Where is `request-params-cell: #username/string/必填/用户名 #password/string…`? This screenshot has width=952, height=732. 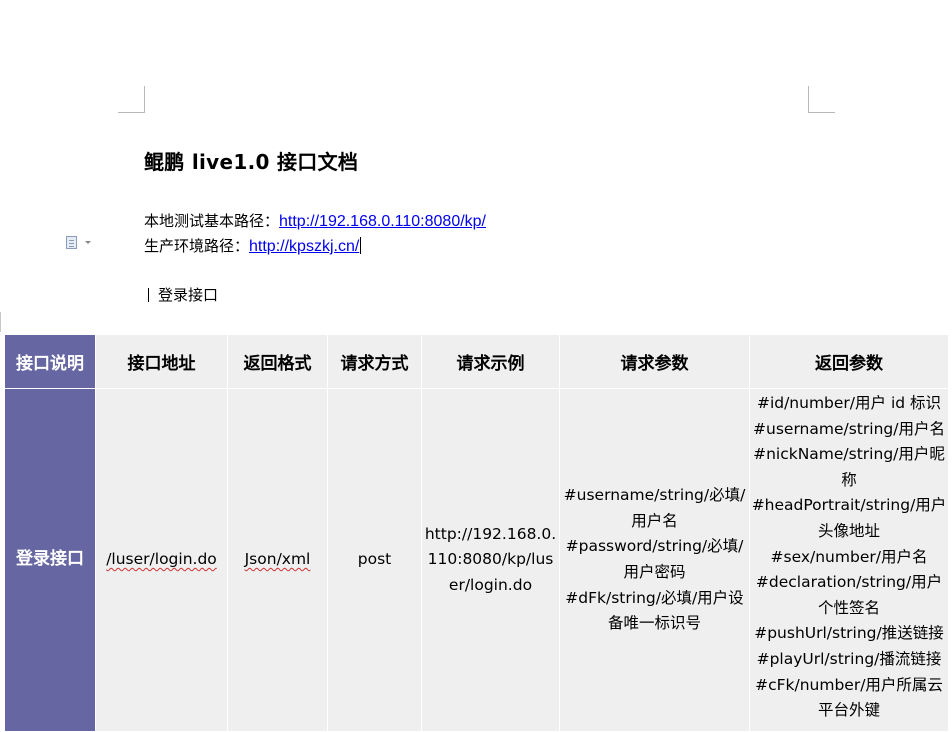
request-params-cell: #username/string/必填/用户名 #password/string… is located at coordinates (654, 560).